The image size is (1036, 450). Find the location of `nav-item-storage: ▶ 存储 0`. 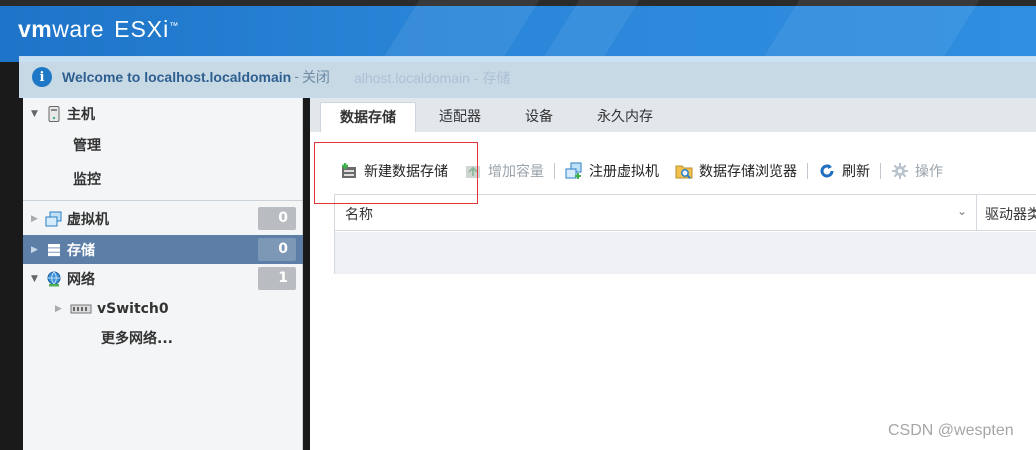

nav-item-storage: ▶ 存储 0 is located at coordinates (163, 249).